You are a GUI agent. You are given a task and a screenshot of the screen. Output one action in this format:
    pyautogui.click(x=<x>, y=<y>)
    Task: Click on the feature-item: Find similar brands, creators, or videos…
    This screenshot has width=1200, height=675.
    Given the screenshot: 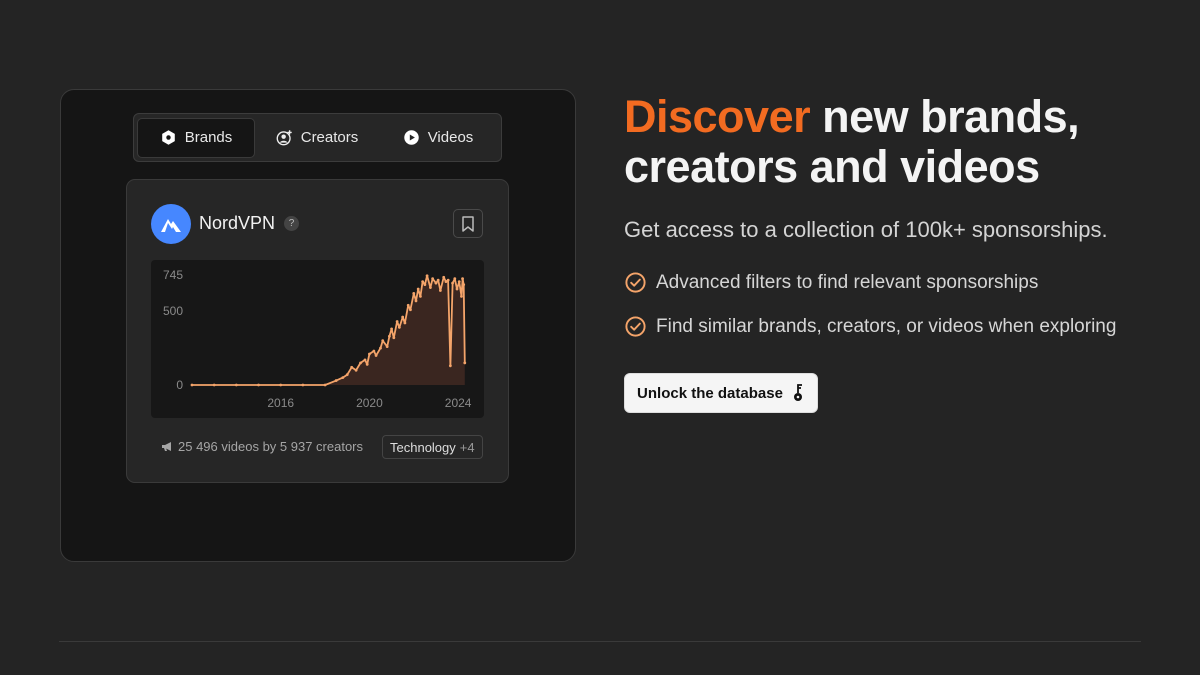 What is the action you would take?
    pyautogui.click(x=870, y=326)
    